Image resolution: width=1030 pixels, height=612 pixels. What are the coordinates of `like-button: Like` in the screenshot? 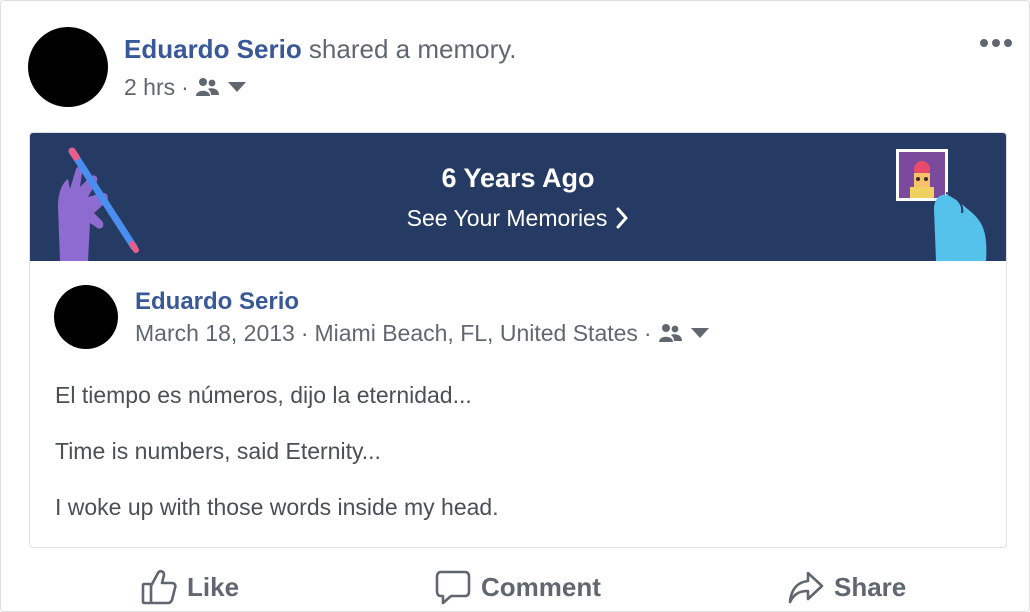 It's located at (190, 587).